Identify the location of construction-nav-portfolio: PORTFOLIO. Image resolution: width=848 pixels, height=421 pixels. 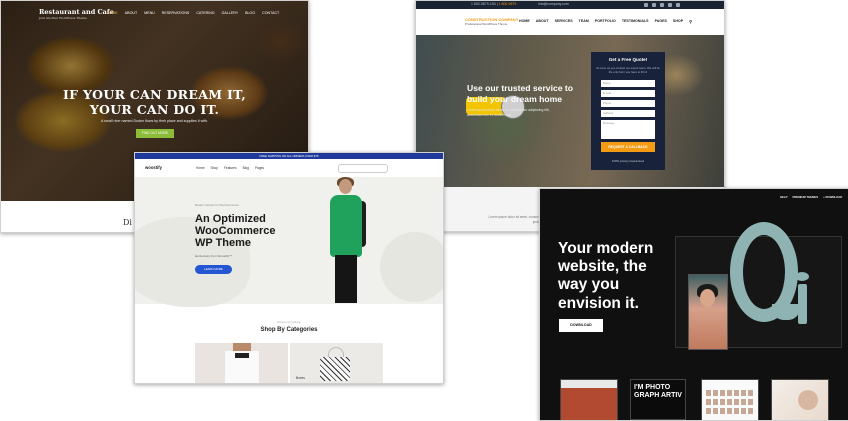
(605, 21).